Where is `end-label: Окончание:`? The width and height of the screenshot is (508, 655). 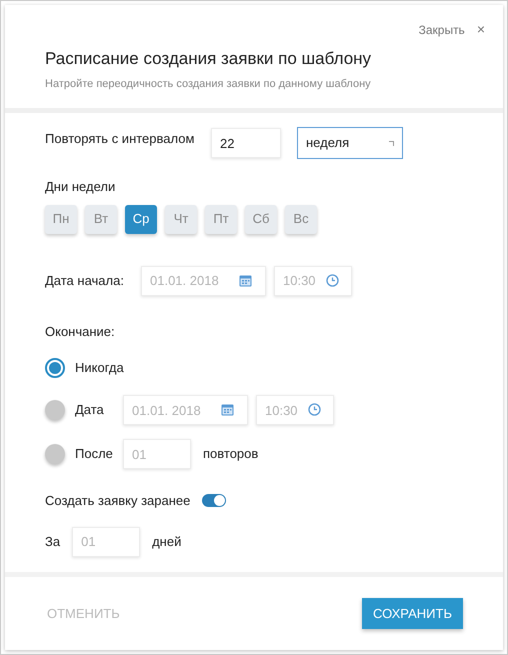 end-label: Окончание: is located at coordinates (80, 331).